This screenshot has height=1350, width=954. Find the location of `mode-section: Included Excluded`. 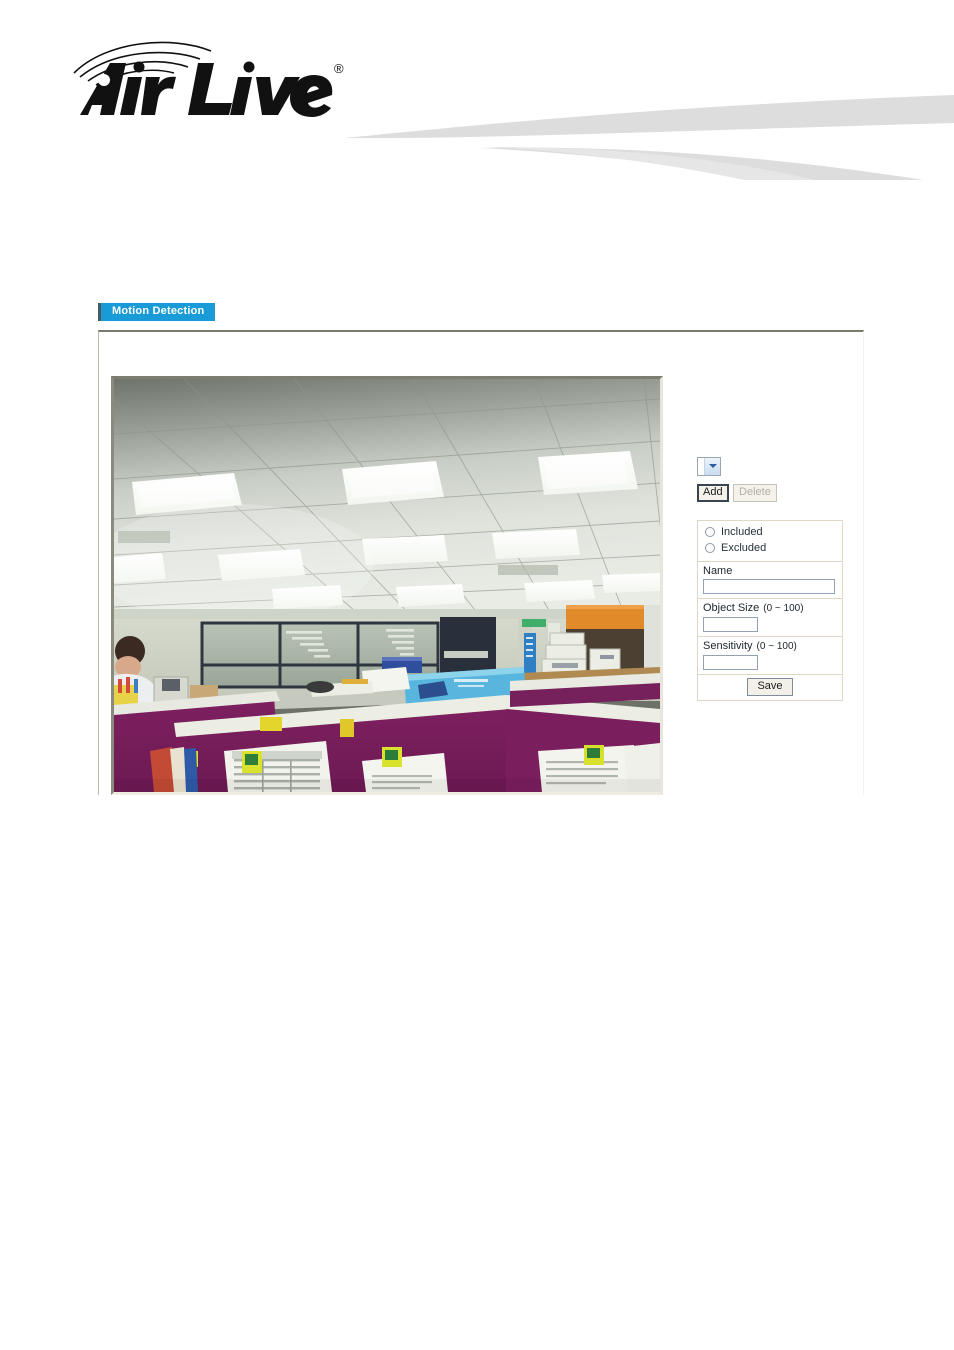

mode-section: Included Excluded is located at coordinates (770, 542).